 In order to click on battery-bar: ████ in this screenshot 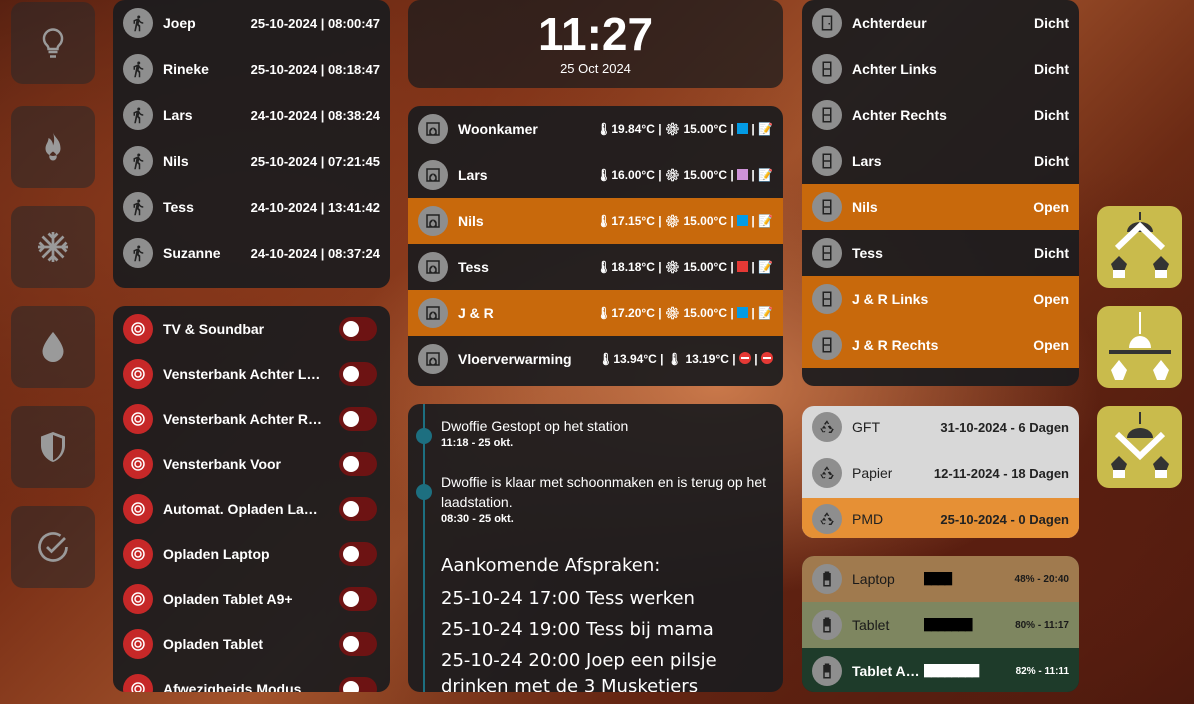, I will do `click(938, 579)`.